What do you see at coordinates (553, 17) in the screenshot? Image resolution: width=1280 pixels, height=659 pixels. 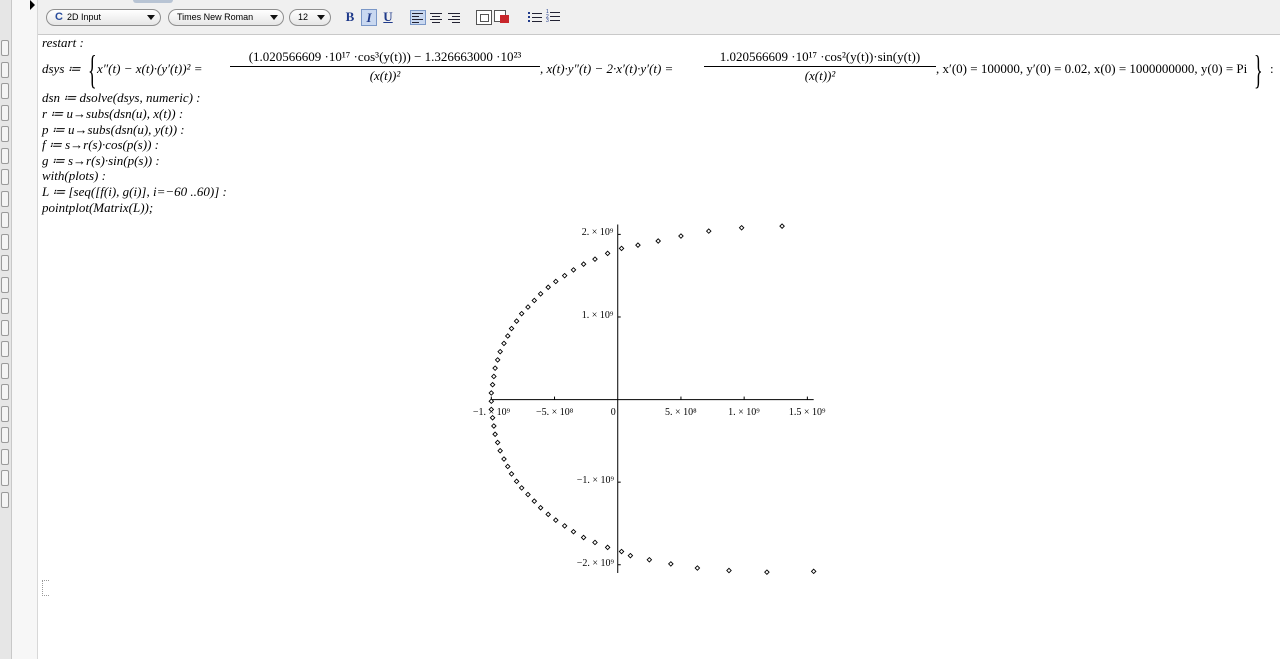 I see `numbered-list-icon: 123` at bounding box center [553, 17].